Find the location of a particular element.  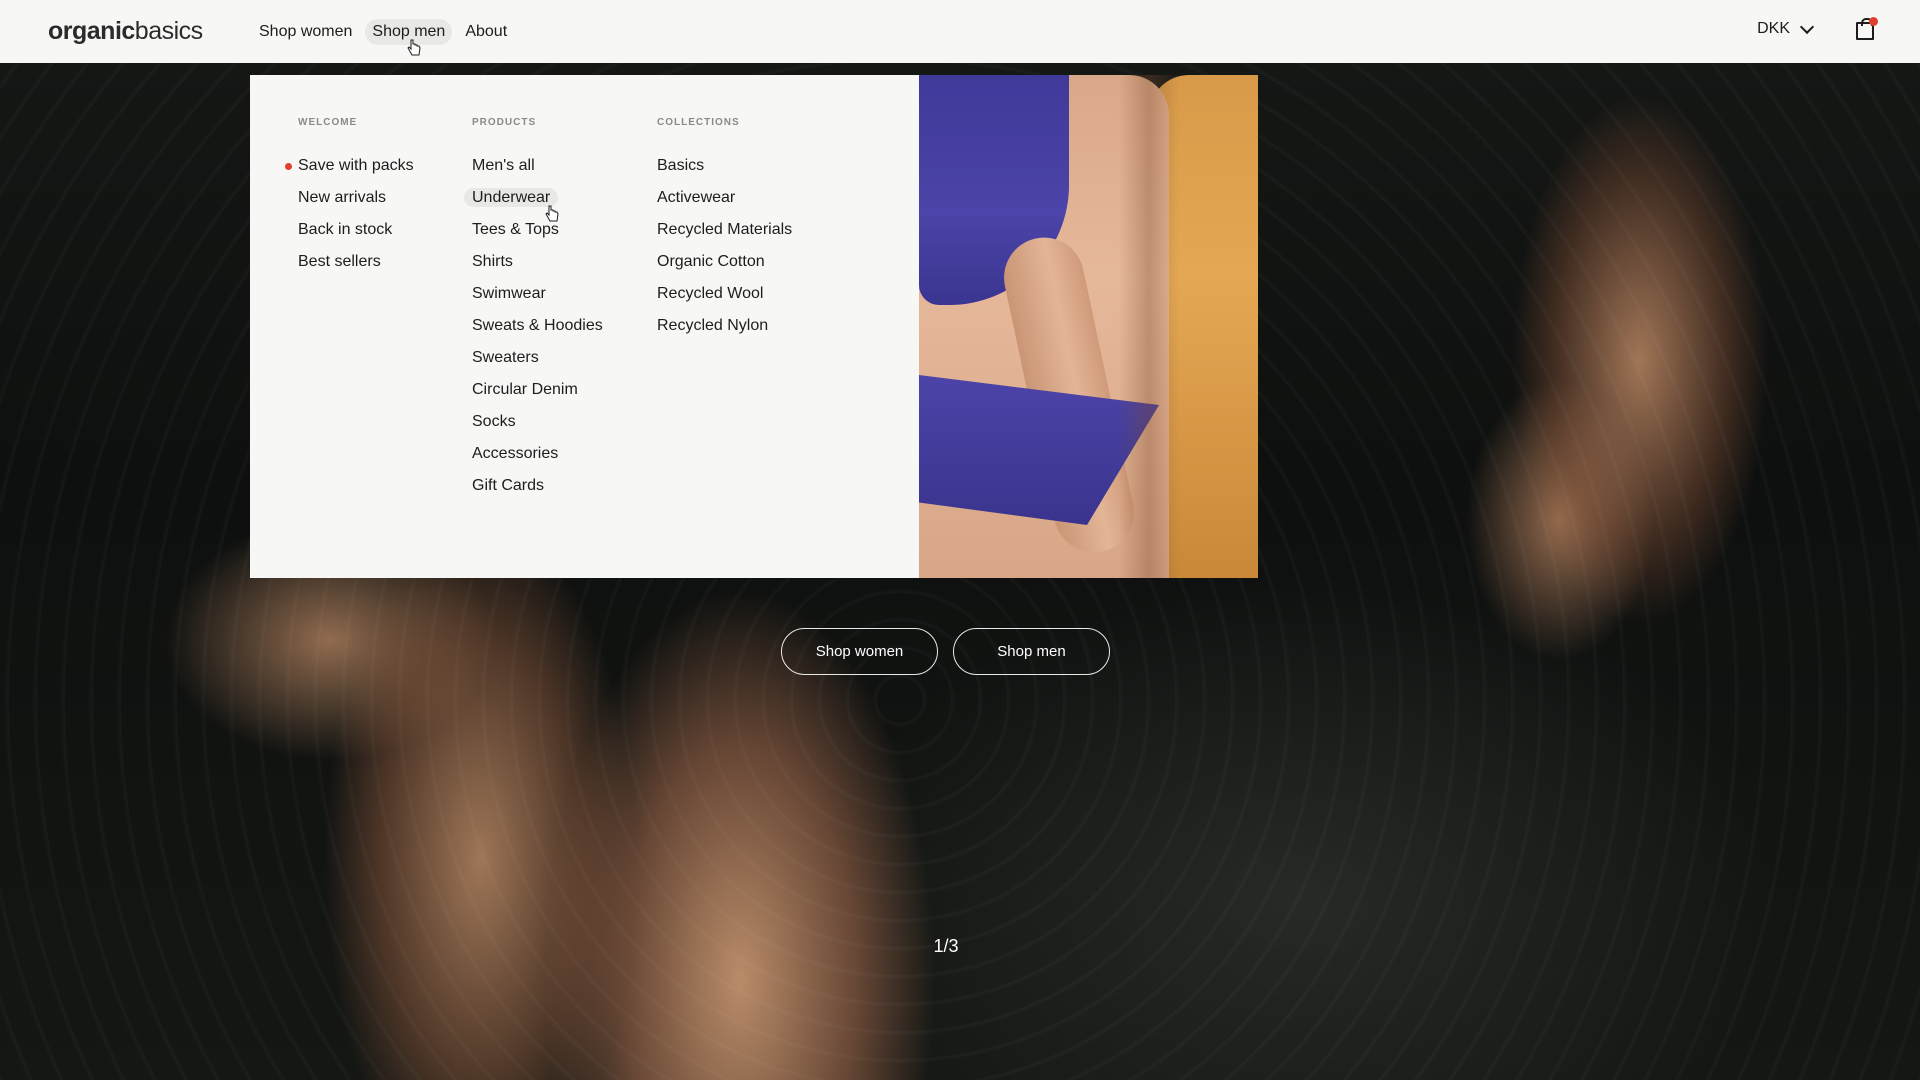

menu-item-label: Circular Denim is located at coordinates (525, 389).